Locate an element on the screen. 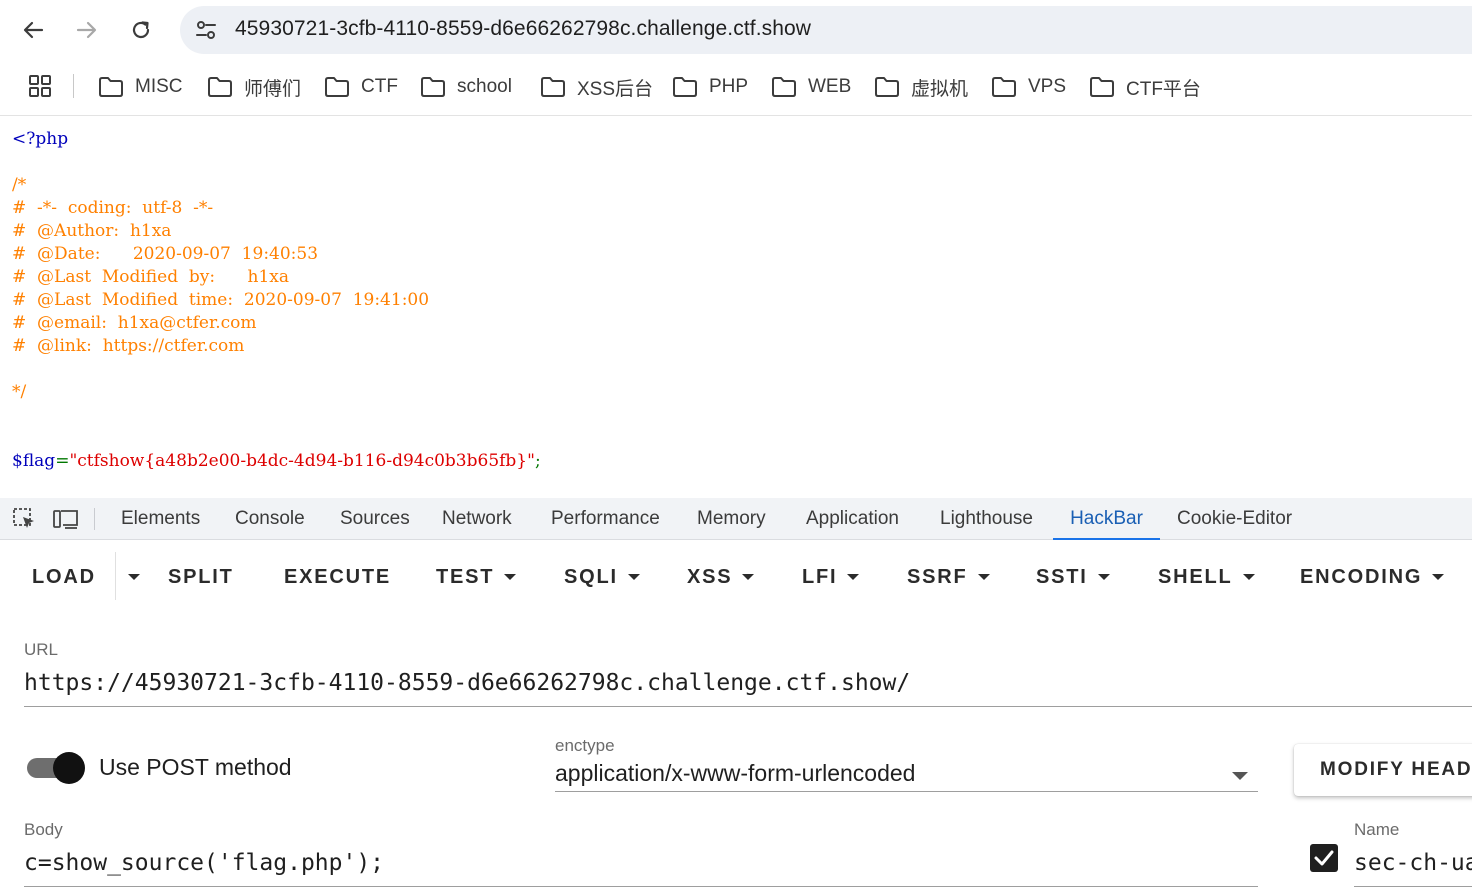  load-dropdown-button is located at coordinates (129, 577).